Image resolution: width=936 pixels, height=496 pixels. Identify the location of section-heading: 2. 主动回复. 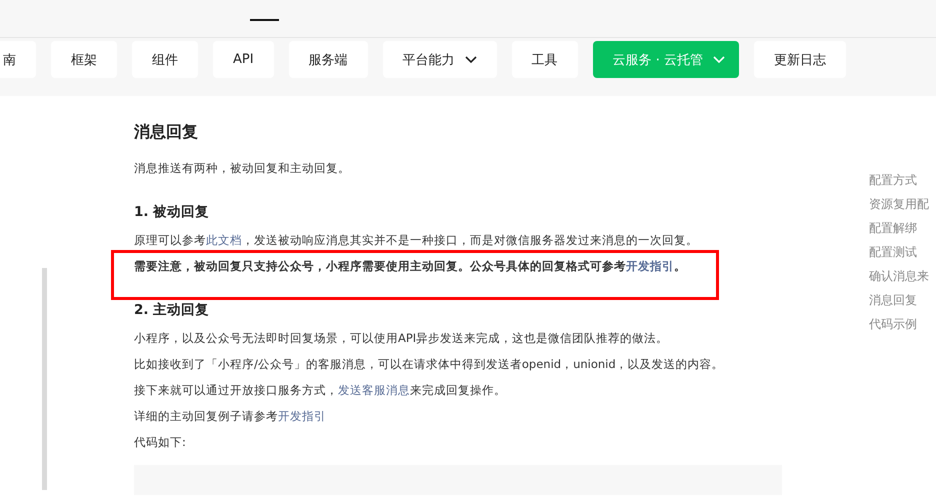
(172, 310).